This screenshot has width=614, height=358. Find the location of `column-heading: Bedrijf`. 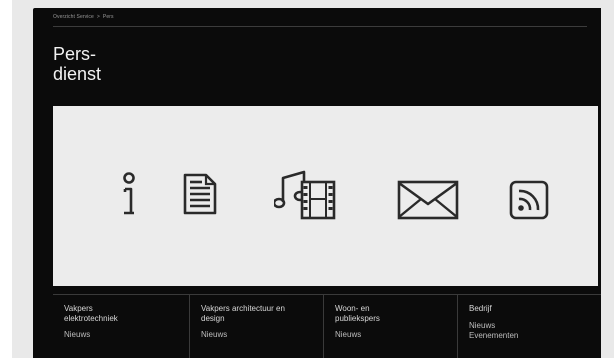

column-heading: Bedrijf is located at coordinates (535, 309).